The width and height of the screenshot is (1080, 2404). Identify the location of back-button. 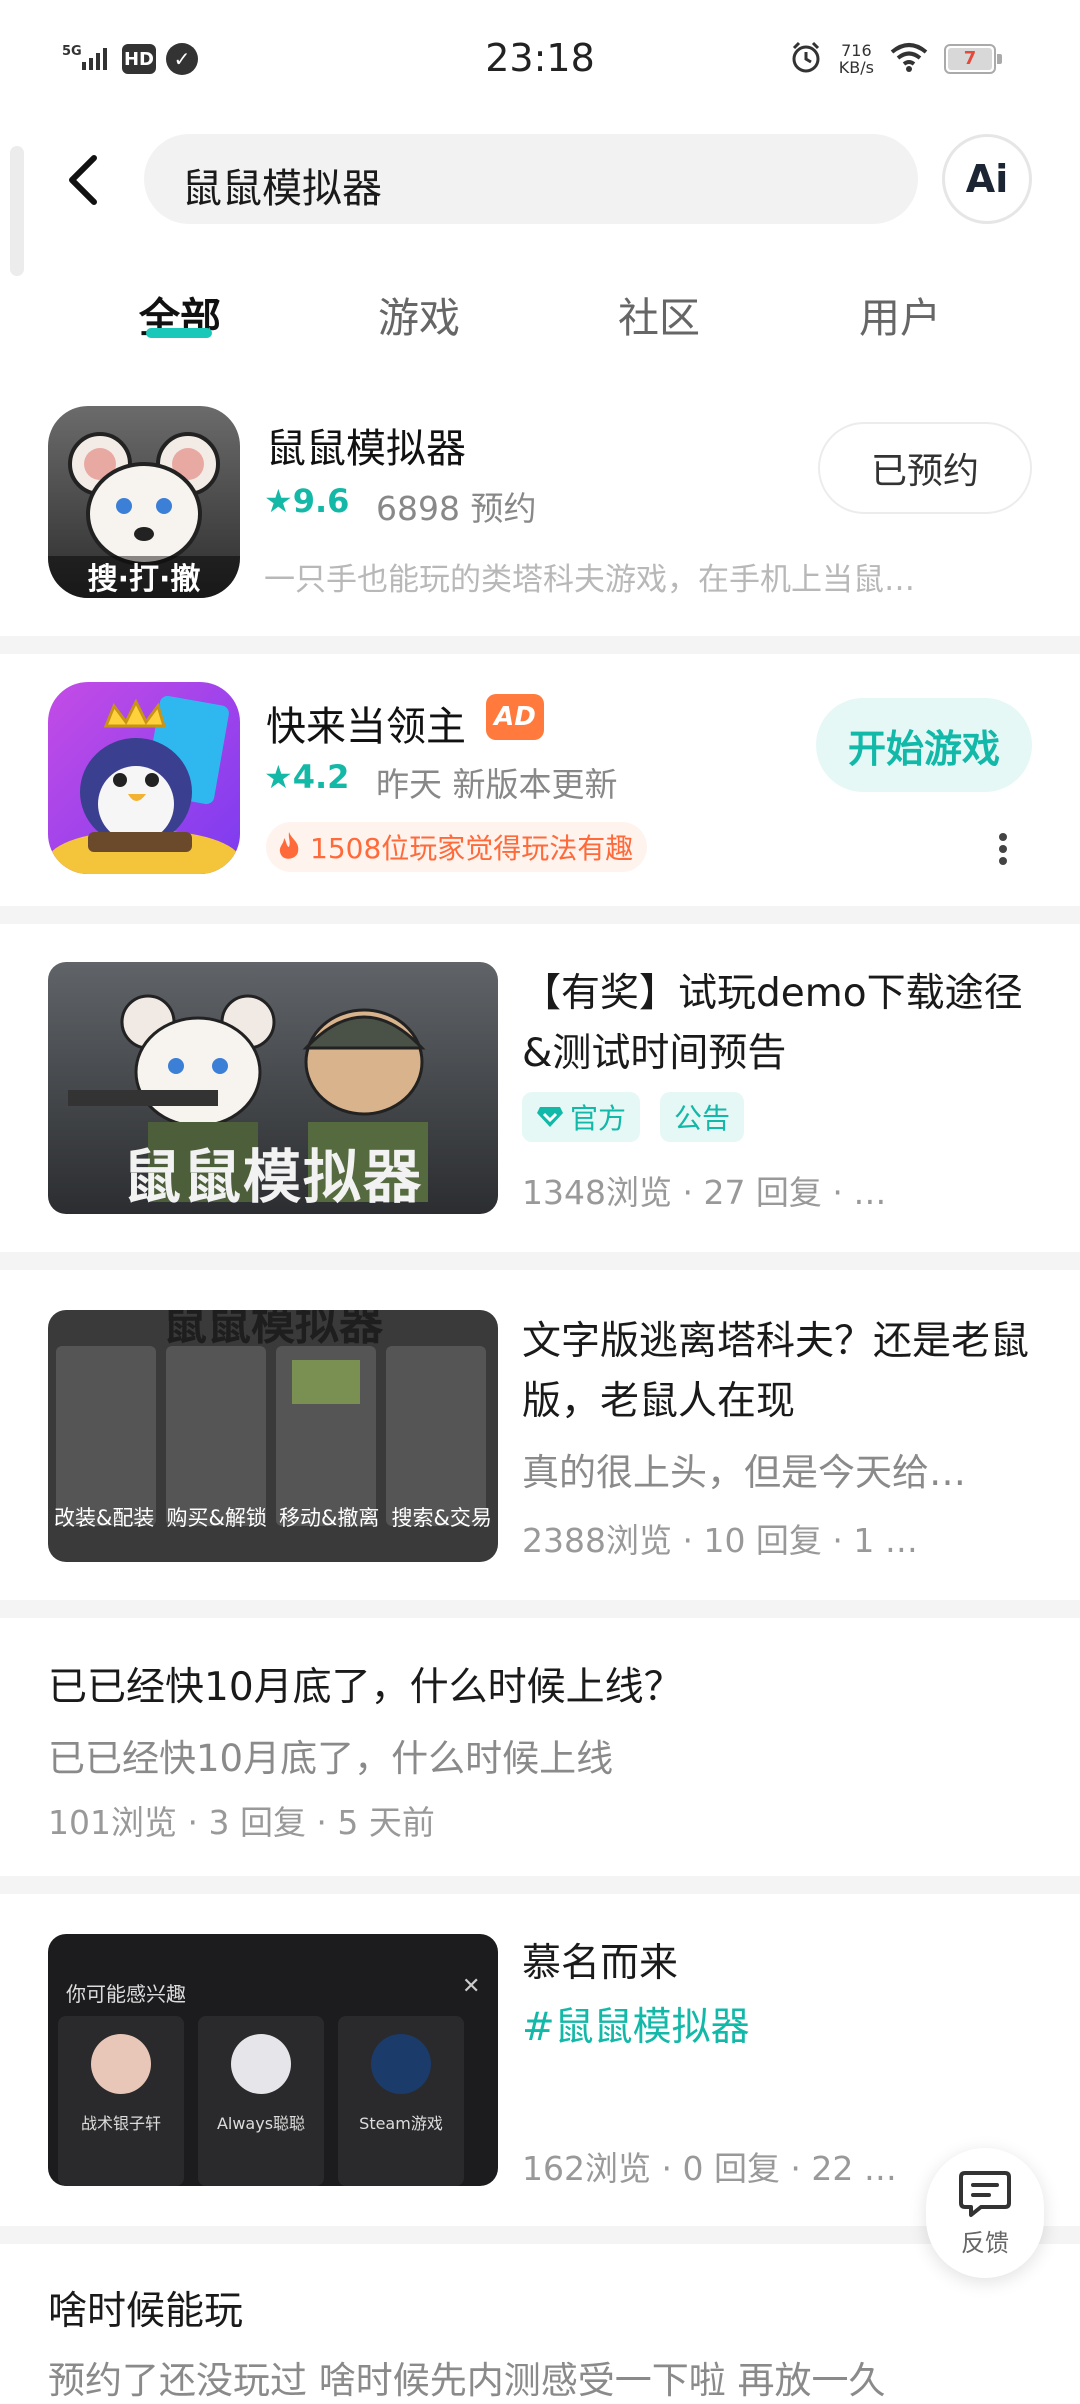
(86, 180).